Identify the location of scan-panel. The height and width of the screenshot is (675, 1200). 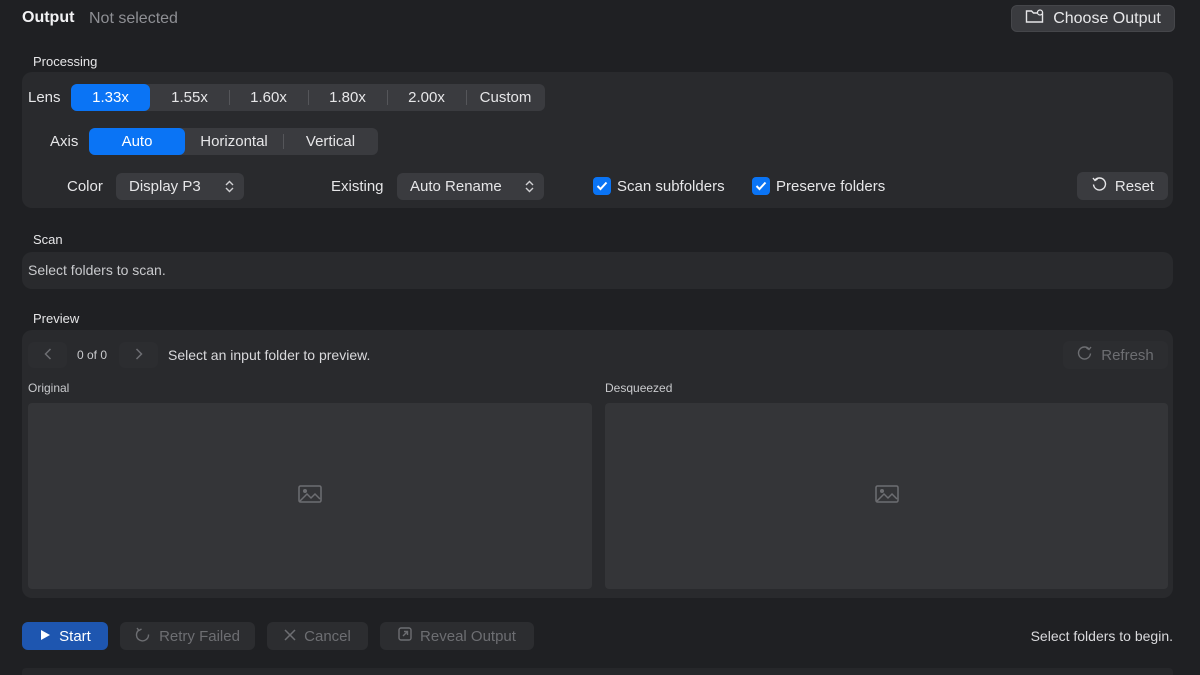
(597, 270).